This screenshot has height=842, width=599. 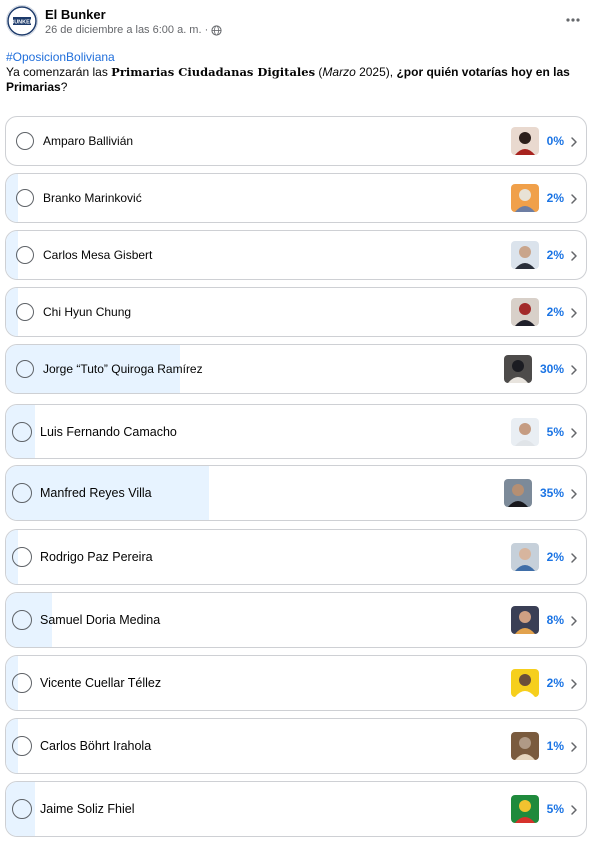 What do you see at coordinates (213, 72) in the screenshot?
I see `post-text-bold-1: Primarias Ciudadanas Digitales` at bounding box center [213, 72].